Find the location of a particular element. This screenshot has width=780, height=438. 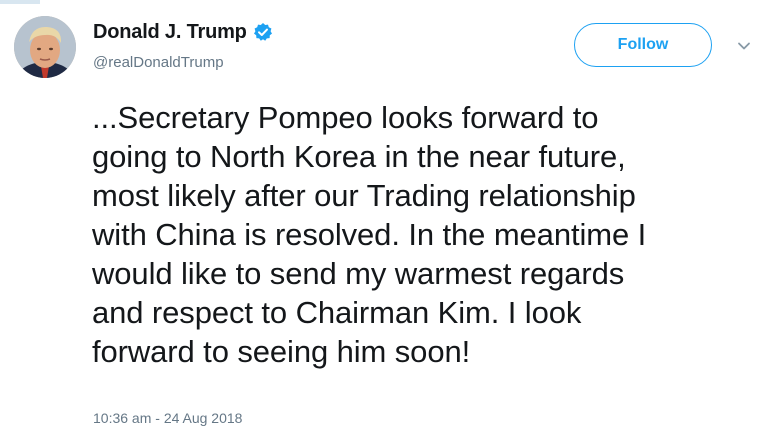

chevron-down-icon is located at coordinates (744, 46).